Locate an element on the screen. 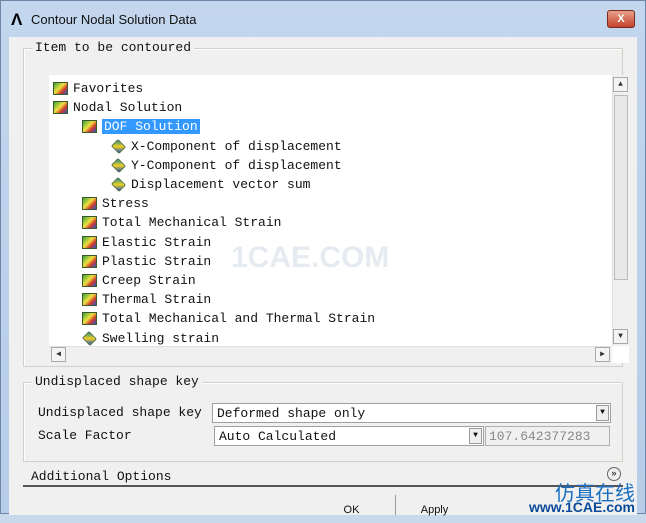 The height and width of the screenshot is (523, 646). scroll-right-icon: ▶ is located at coordinates (602, 354).